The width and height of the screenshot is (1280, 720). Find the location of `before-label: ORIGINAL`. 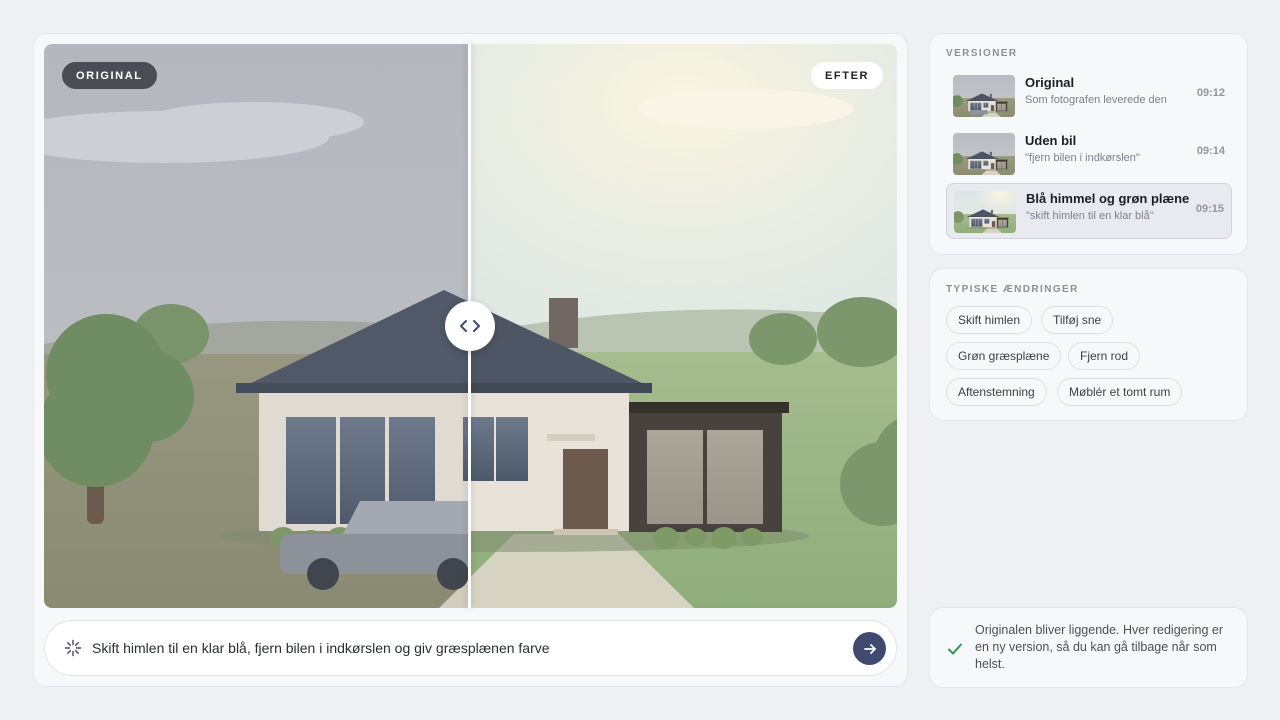

before-label: ORIGINAL is located at coordinates (109, 75).